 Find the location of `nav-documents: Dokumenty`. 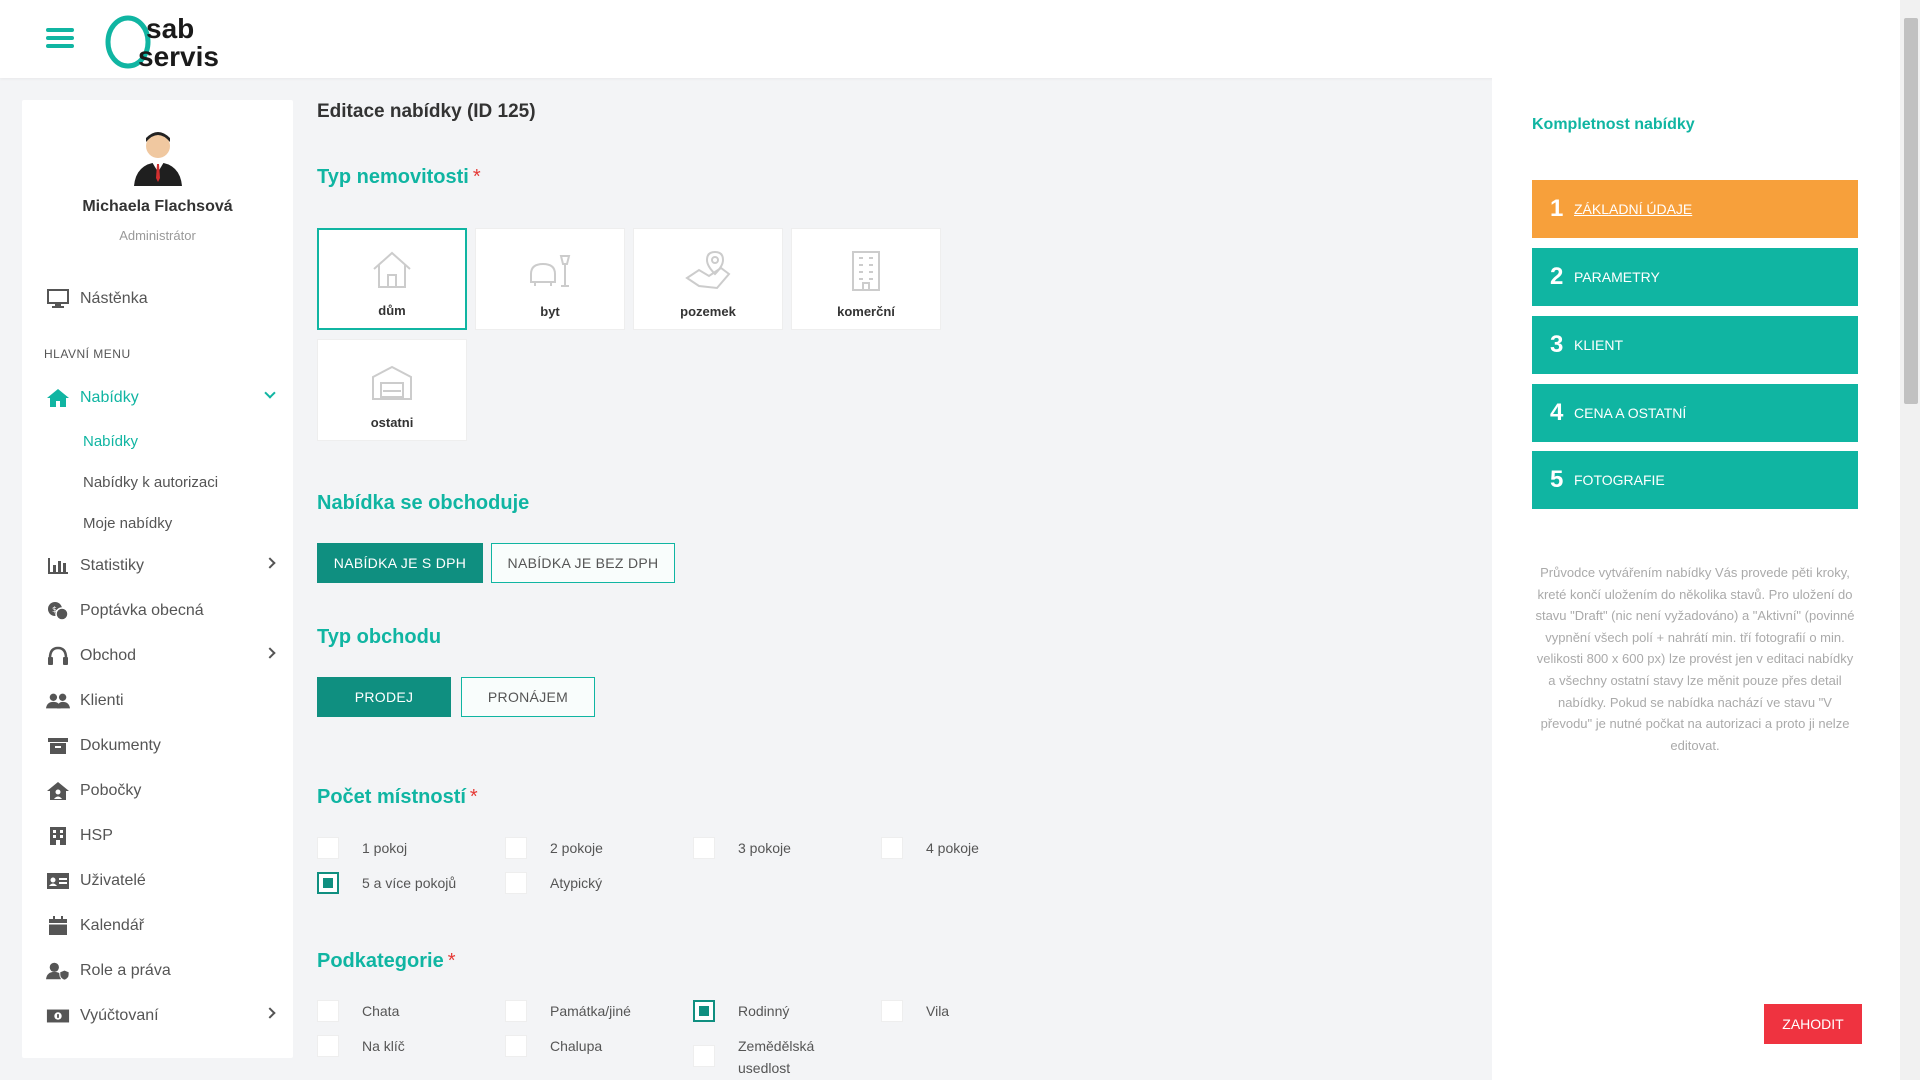

nav-documents: Dokumenty is located at coordinates (160, 746).